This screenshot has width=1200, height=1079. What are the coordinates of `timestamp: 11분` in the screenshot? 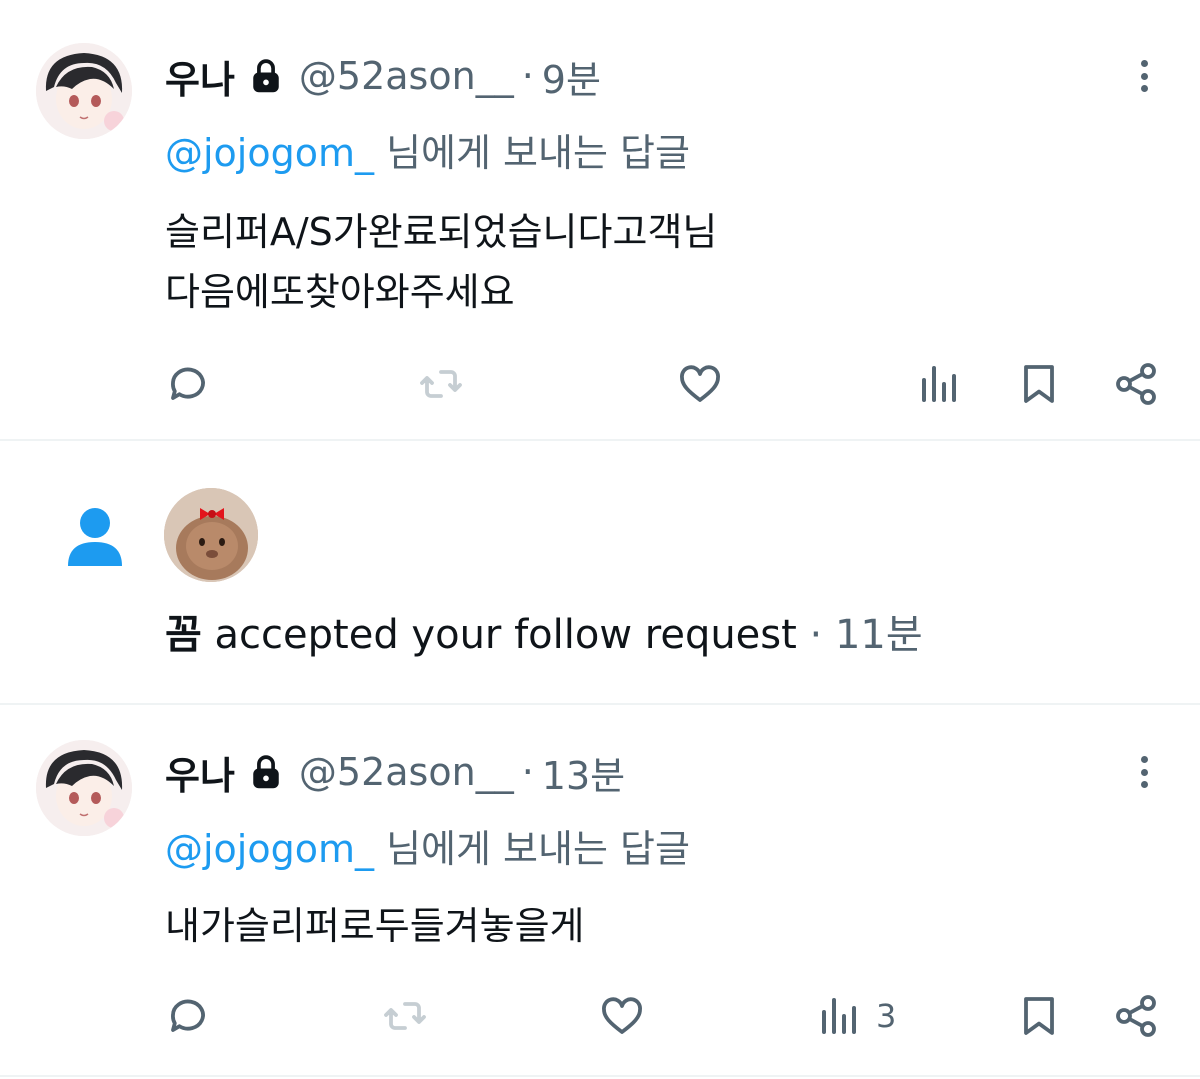 It's located at (878, 635).